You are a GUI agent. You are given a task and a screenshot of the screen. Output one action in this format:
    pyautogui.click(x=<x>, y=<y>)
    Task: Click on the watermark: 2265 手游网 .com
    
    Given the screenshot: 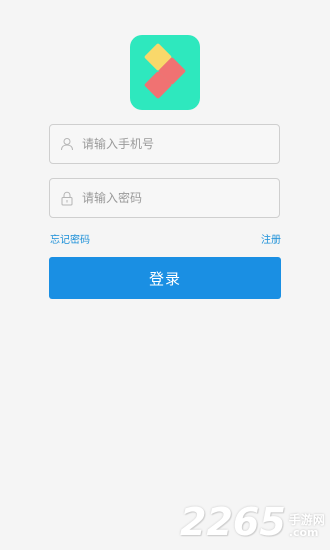 What is the action you would take?
    pyautogui.click(x=252, y=519)
    